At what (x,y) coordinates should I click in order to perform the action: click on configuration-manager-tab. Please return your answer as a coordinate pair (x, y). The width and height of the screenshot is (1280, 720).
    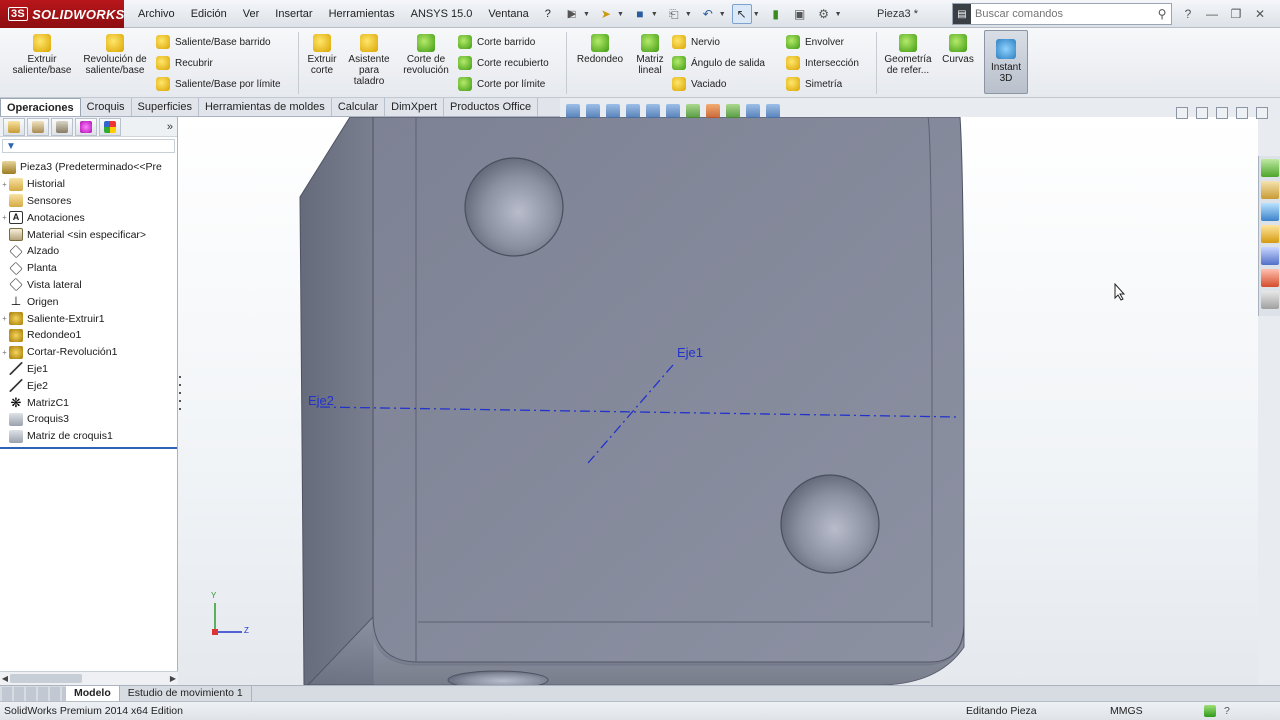
    Looking at the image, I should click on (62, 126).